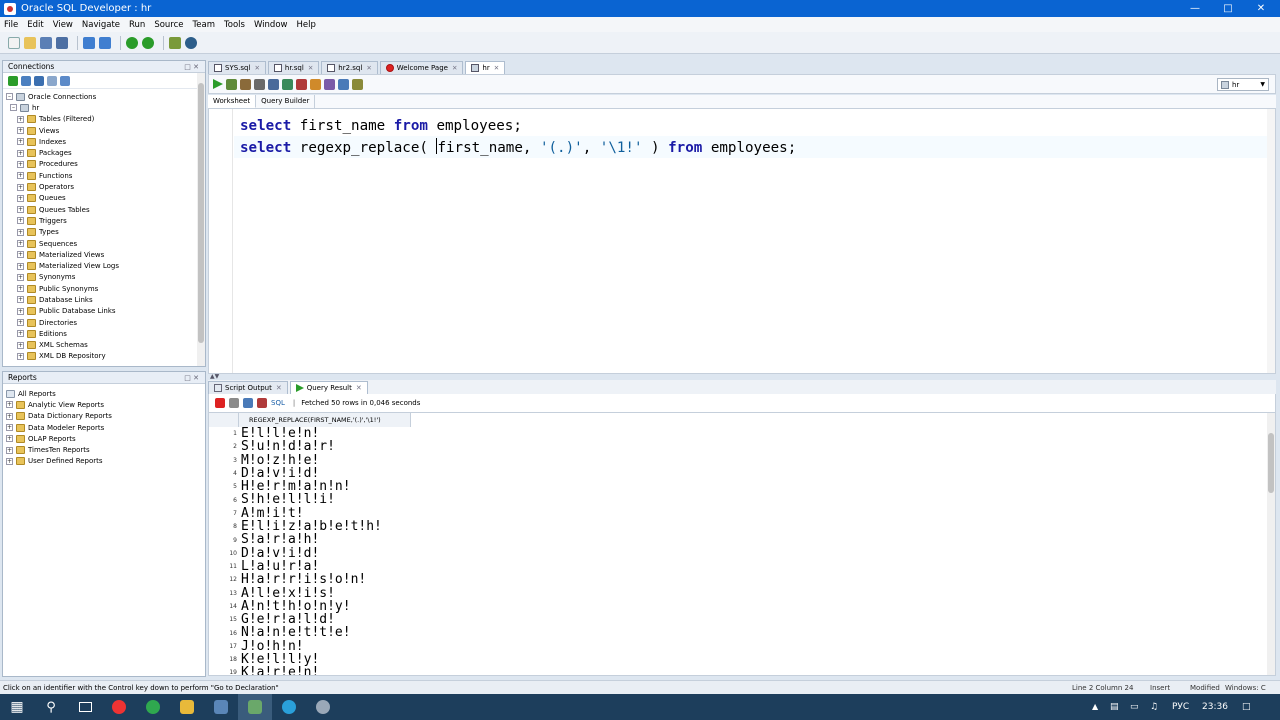 The height and width of the screenshot is (720, 1280). Describe the element at coordinates (1261, 8) in the screenshot. I see `close-button: ✕` at that location.